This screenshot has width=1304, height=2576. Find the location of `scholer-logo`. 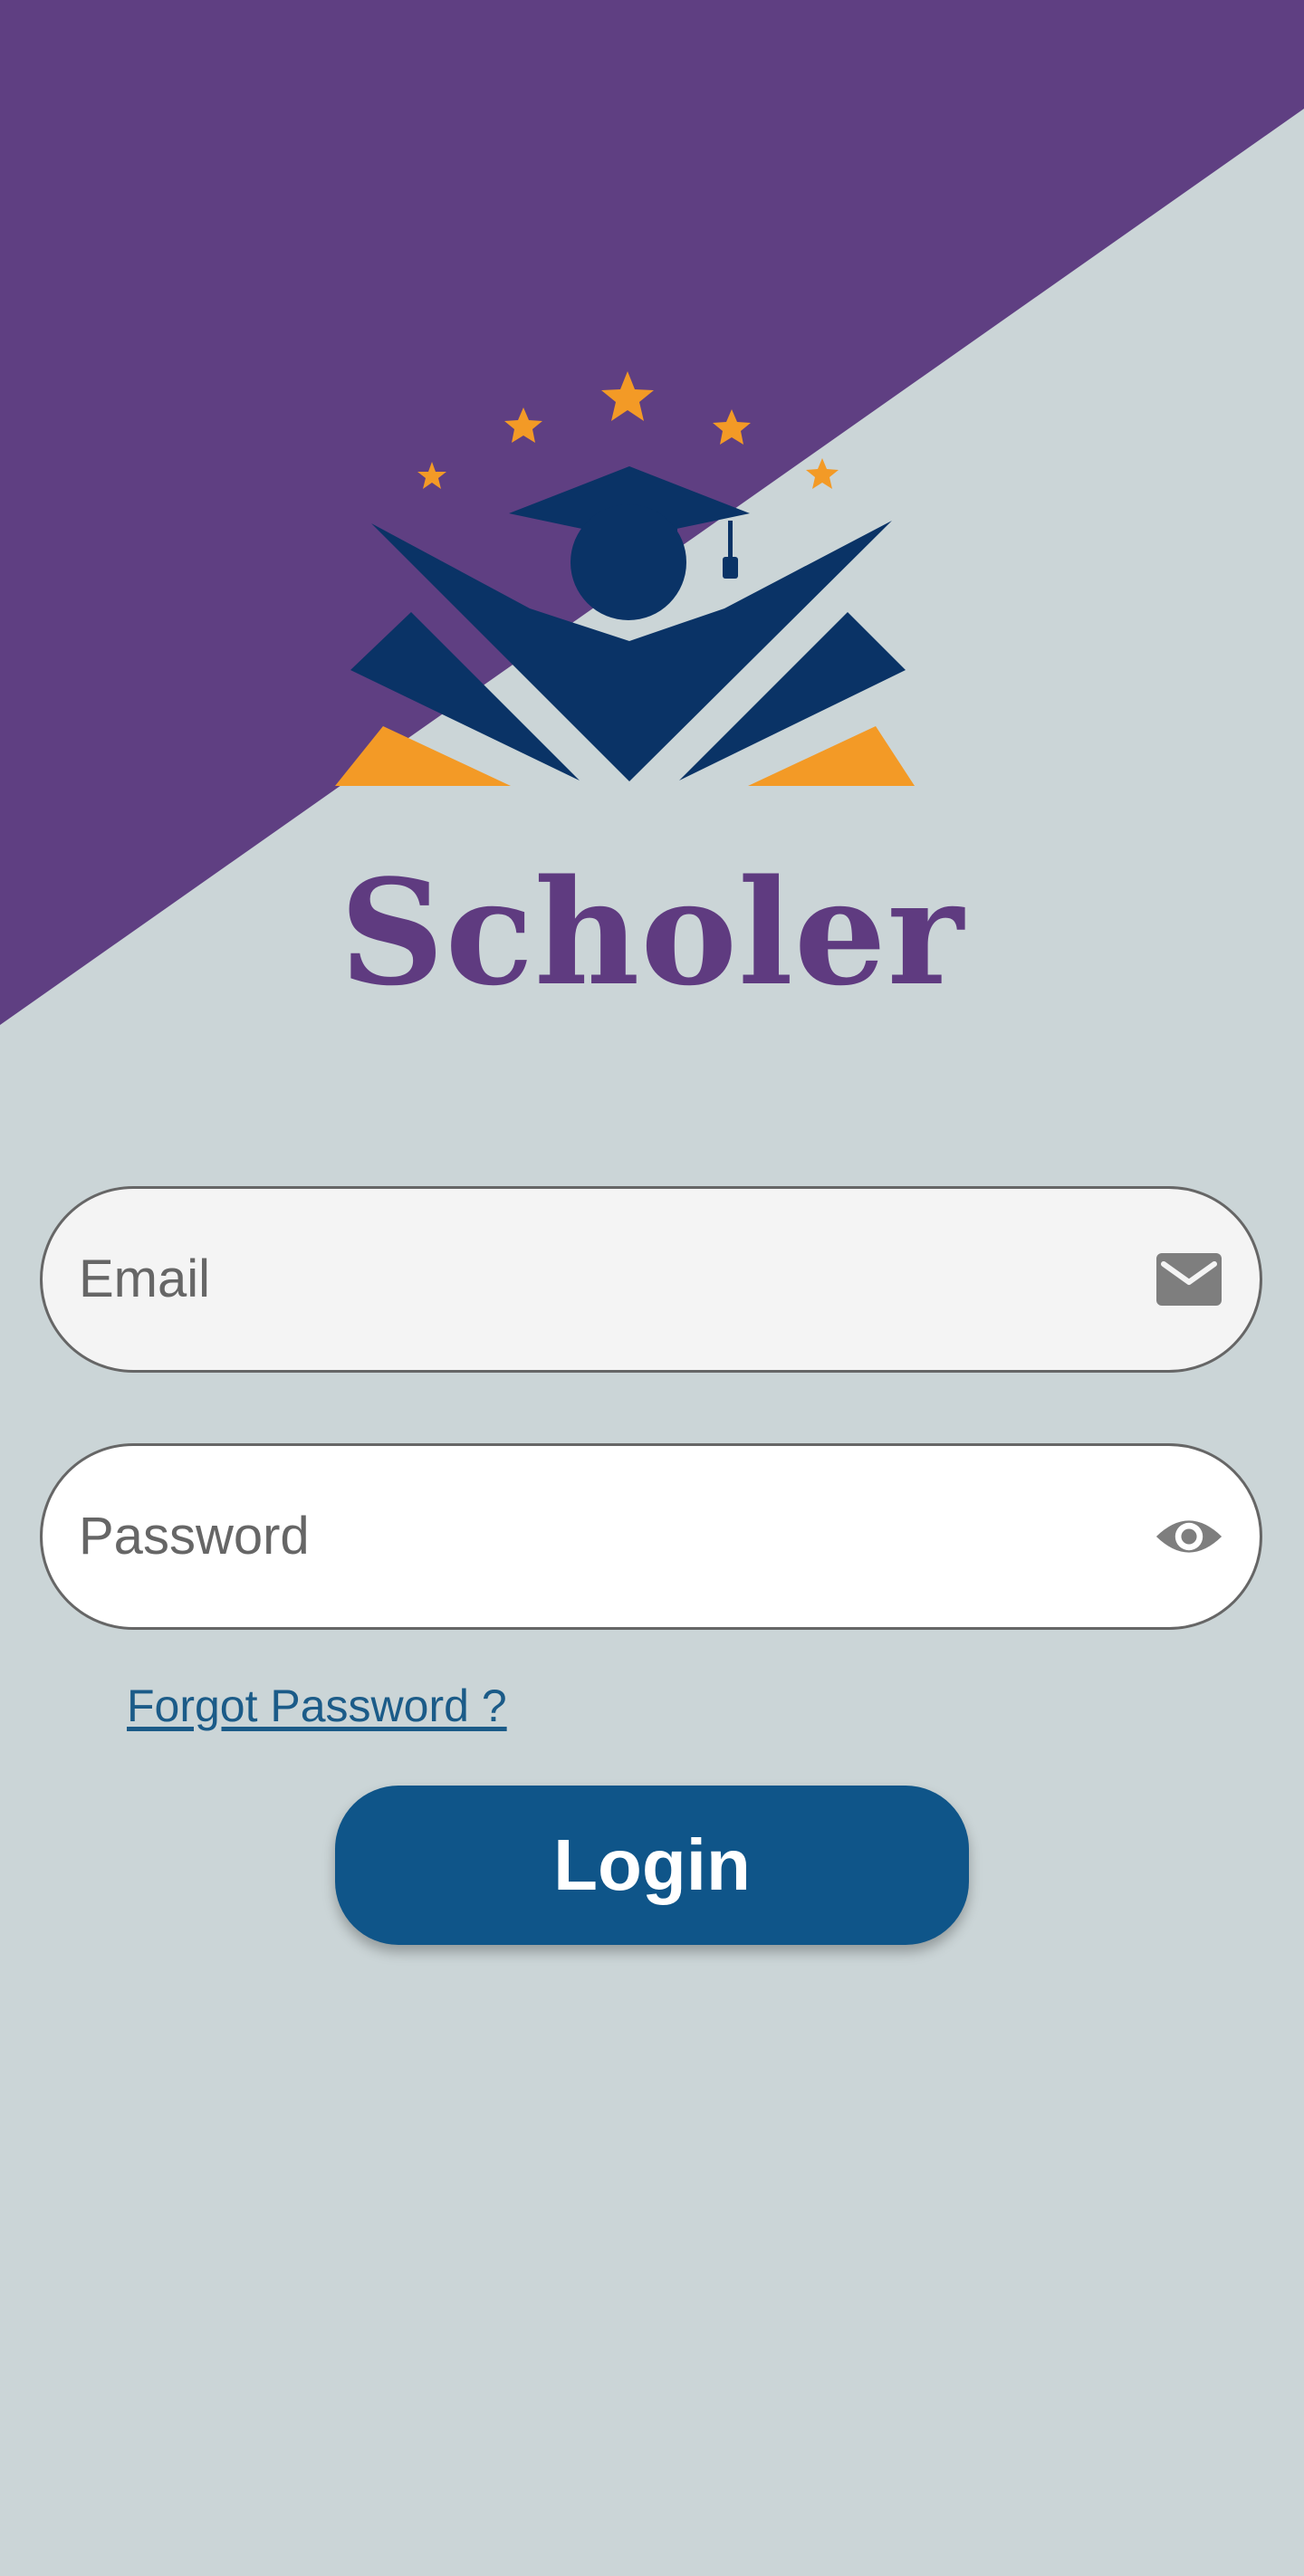

scholer-logo is located at coordinates (625, 578).